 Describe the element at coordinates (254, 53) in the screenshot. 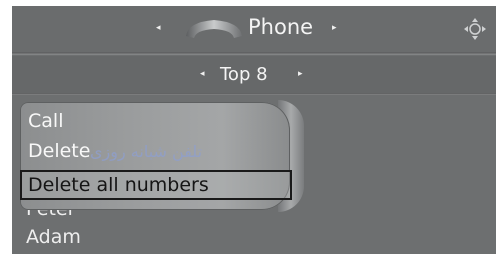

I see `header-divider` at that location.